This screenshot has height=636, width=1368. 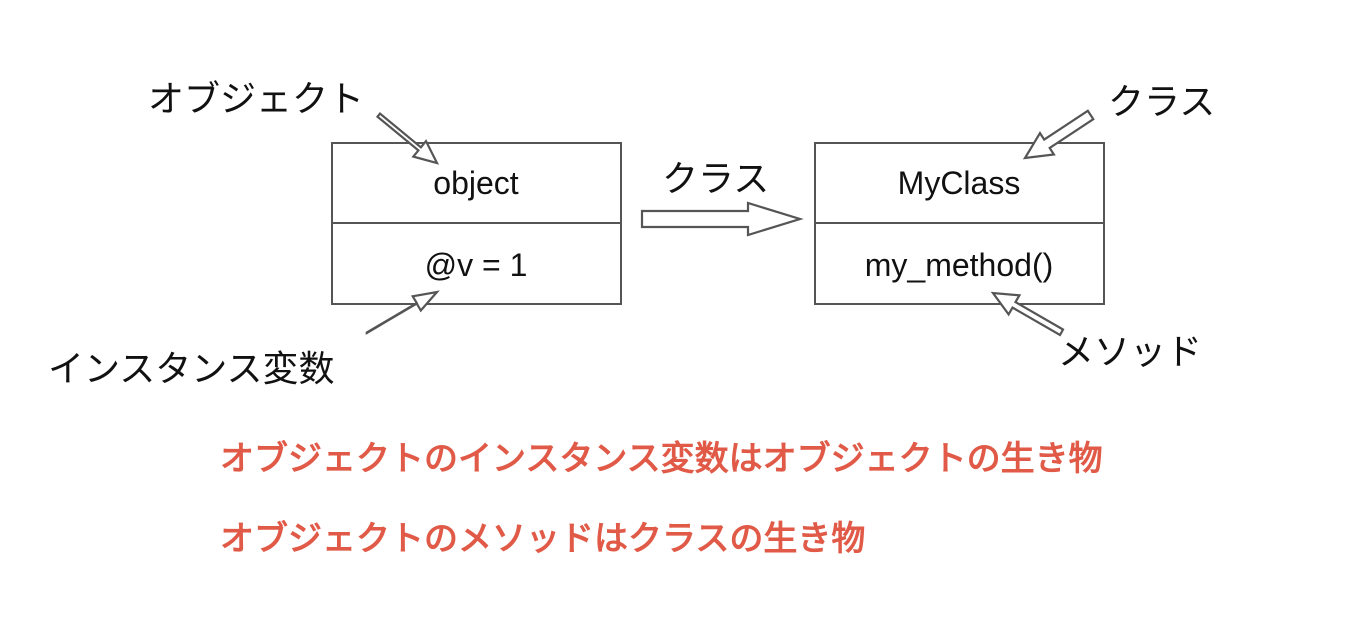 I want to click on method-label: メソッド, so click(x=1130, y=352).